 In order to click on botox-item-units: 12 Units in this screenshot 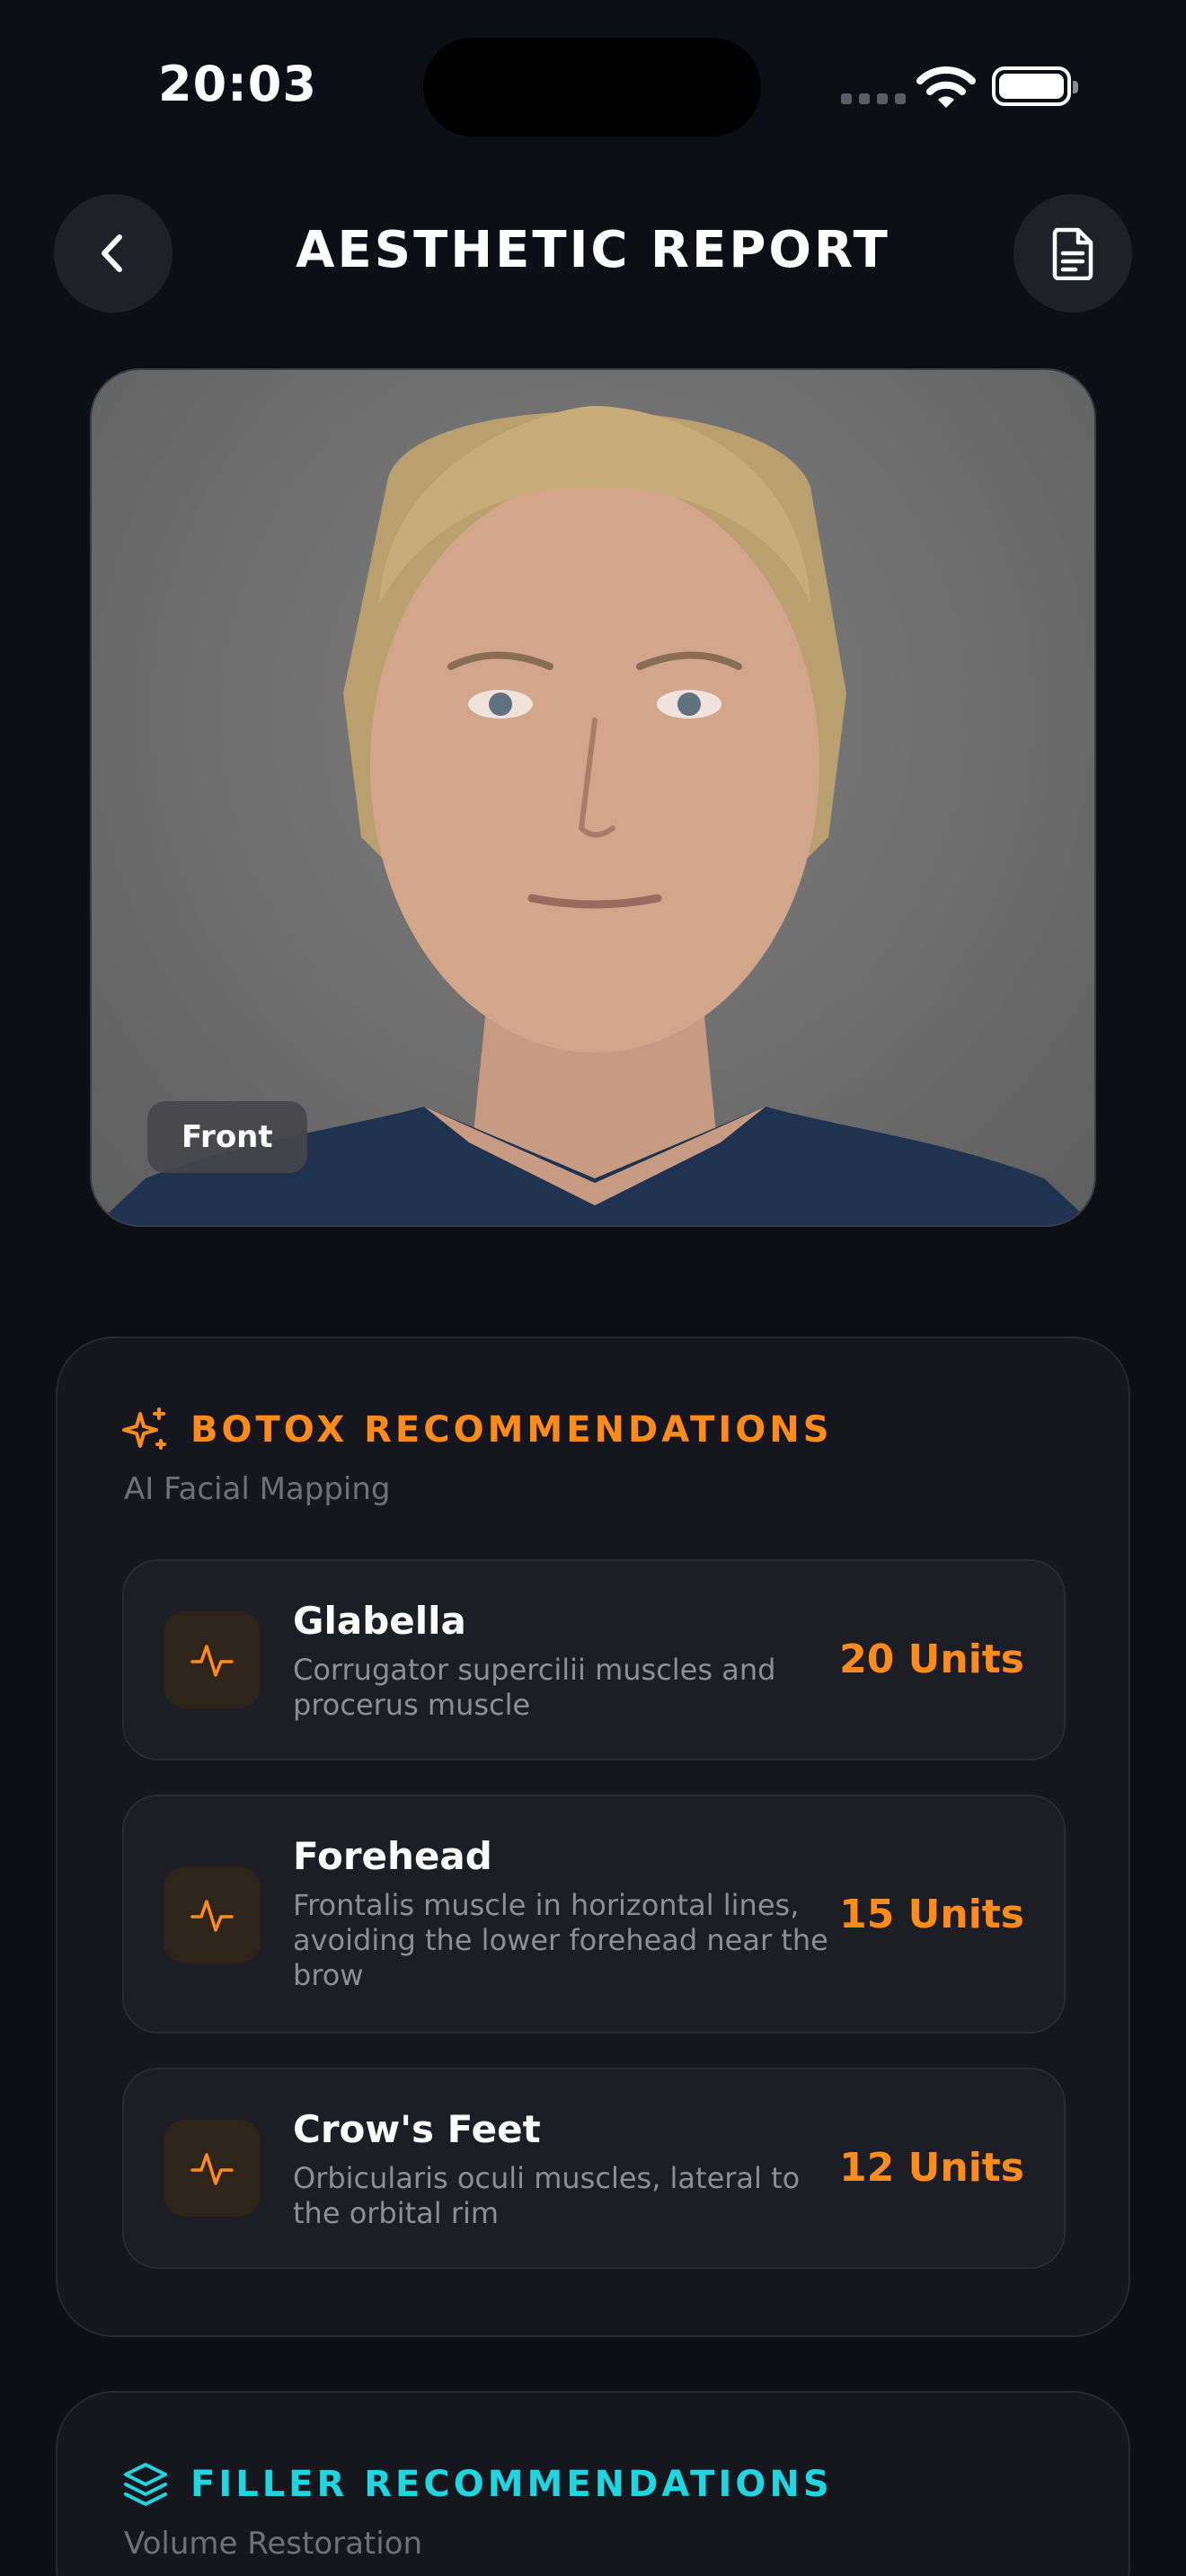, I will do `click(931, 2168)`.